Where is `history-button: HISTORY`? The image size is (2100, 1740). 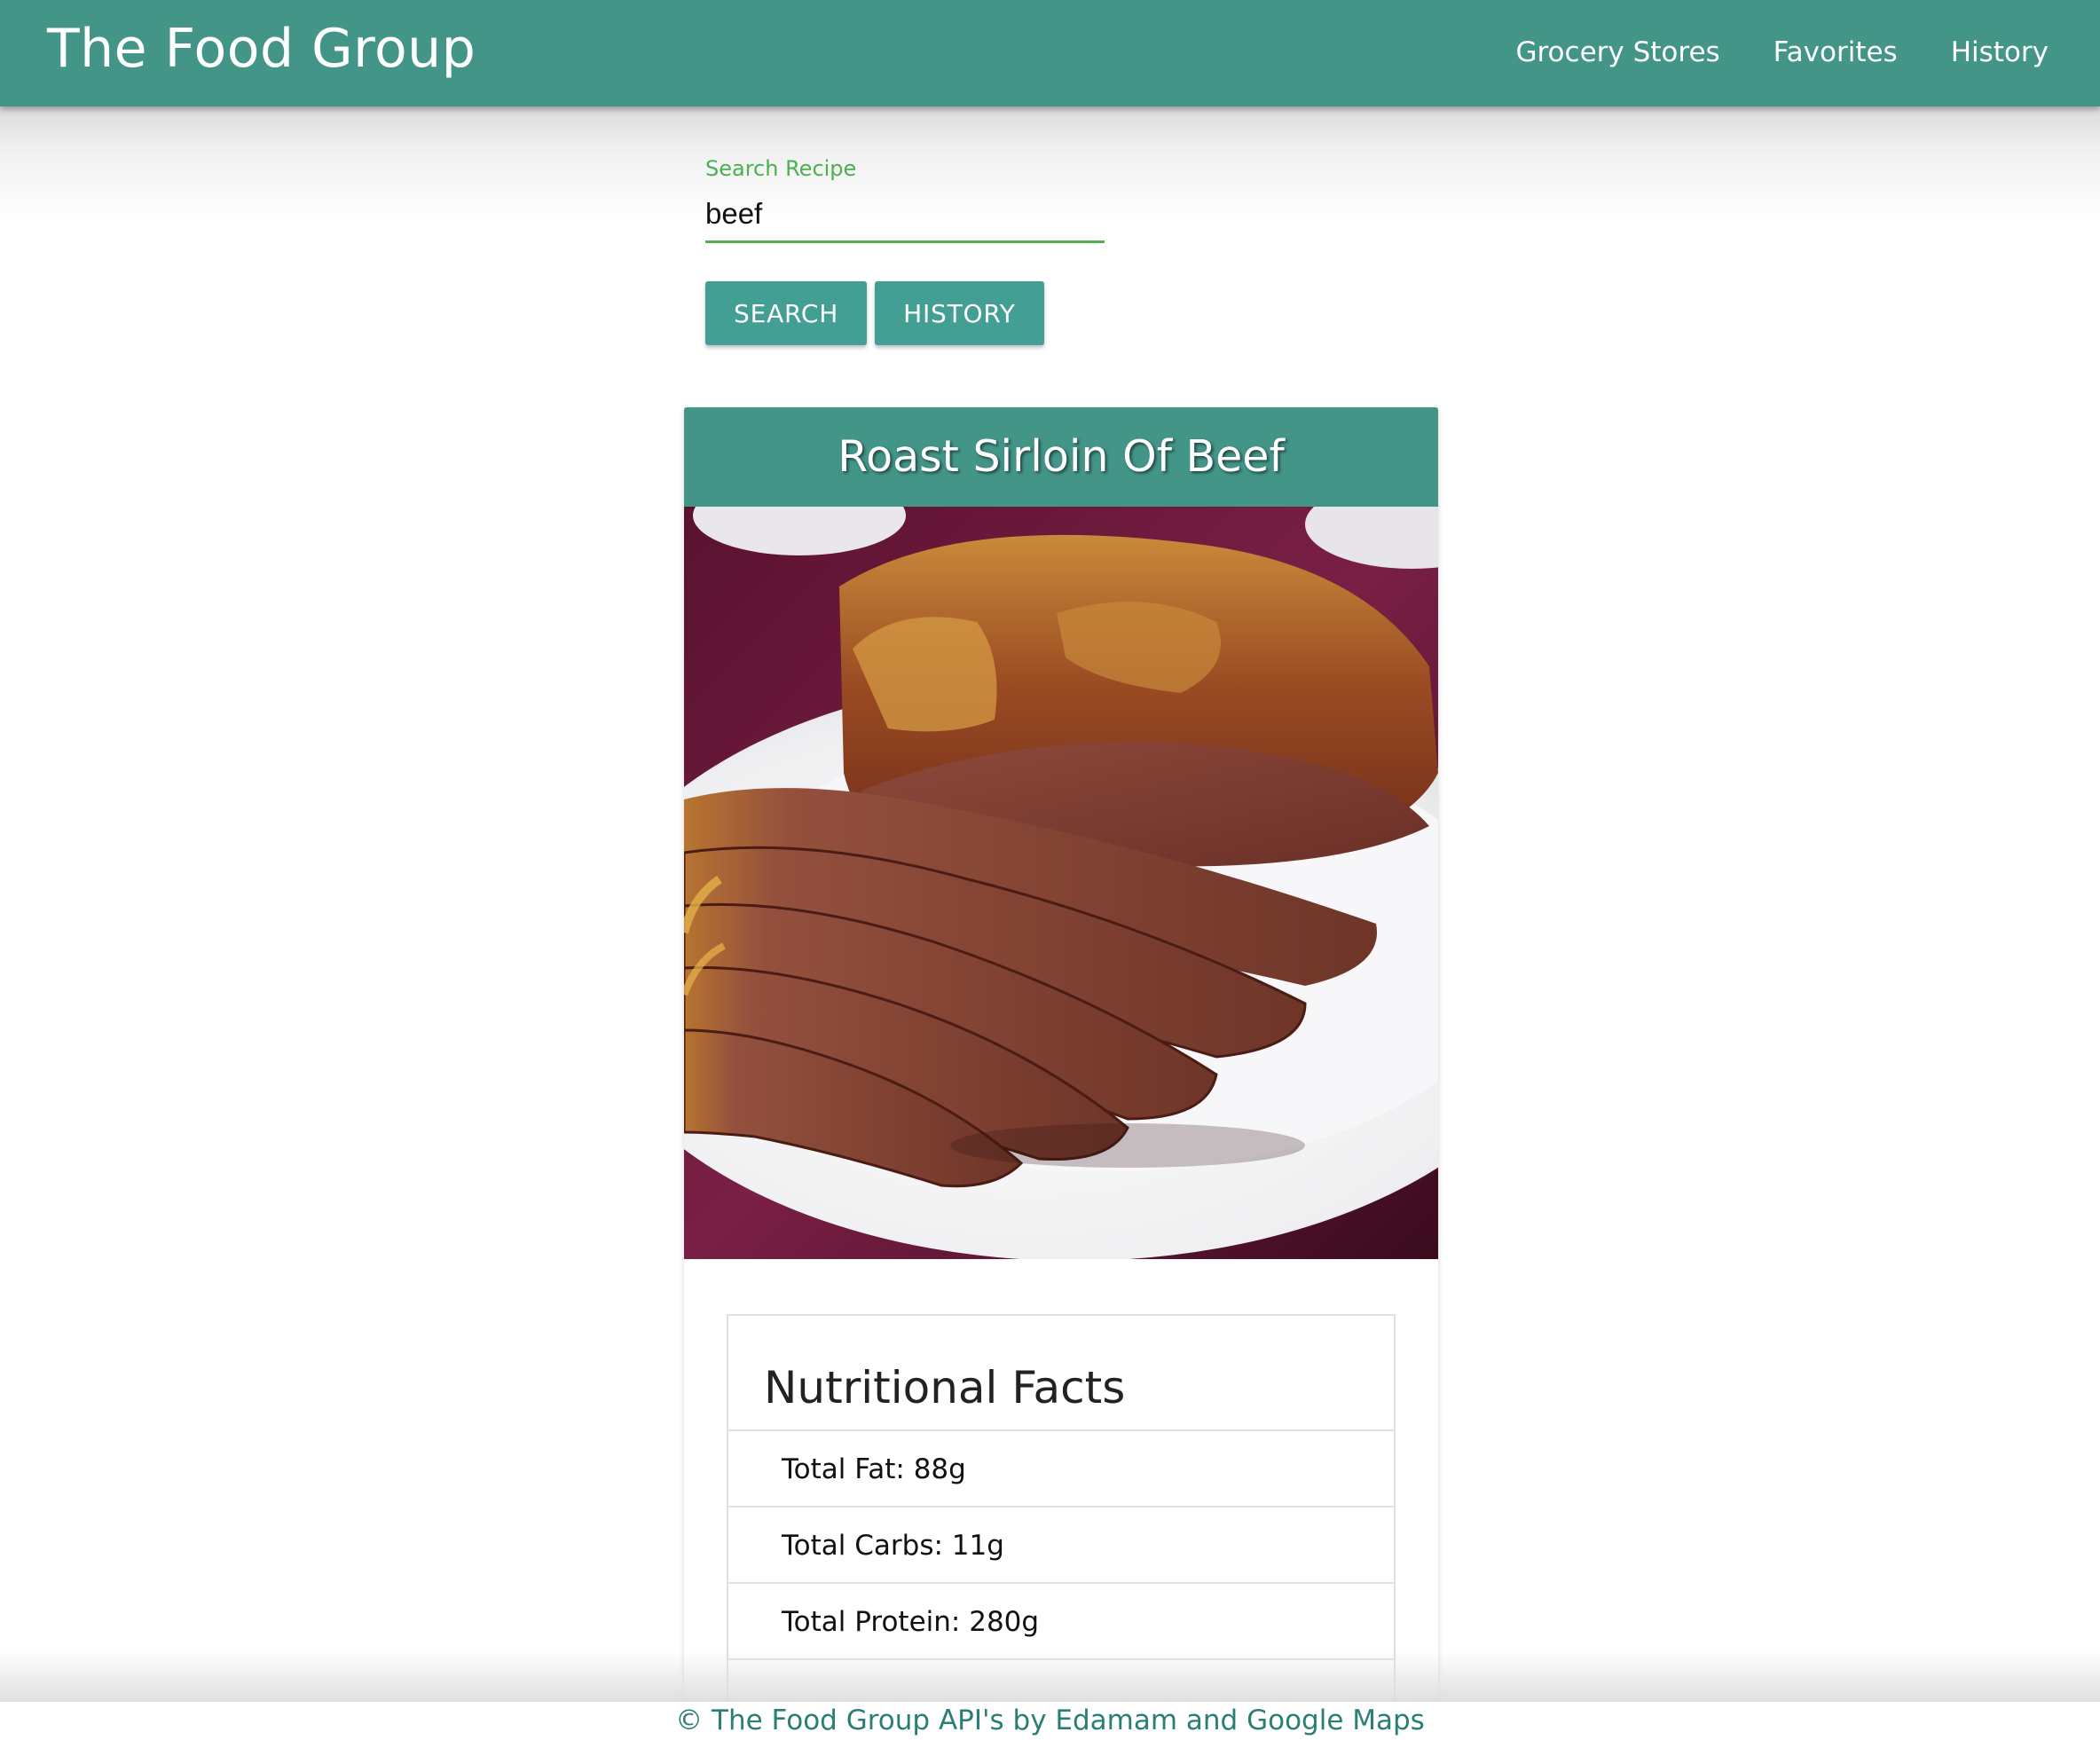 history-button: HISTORY is located at coordinates (960, 313).